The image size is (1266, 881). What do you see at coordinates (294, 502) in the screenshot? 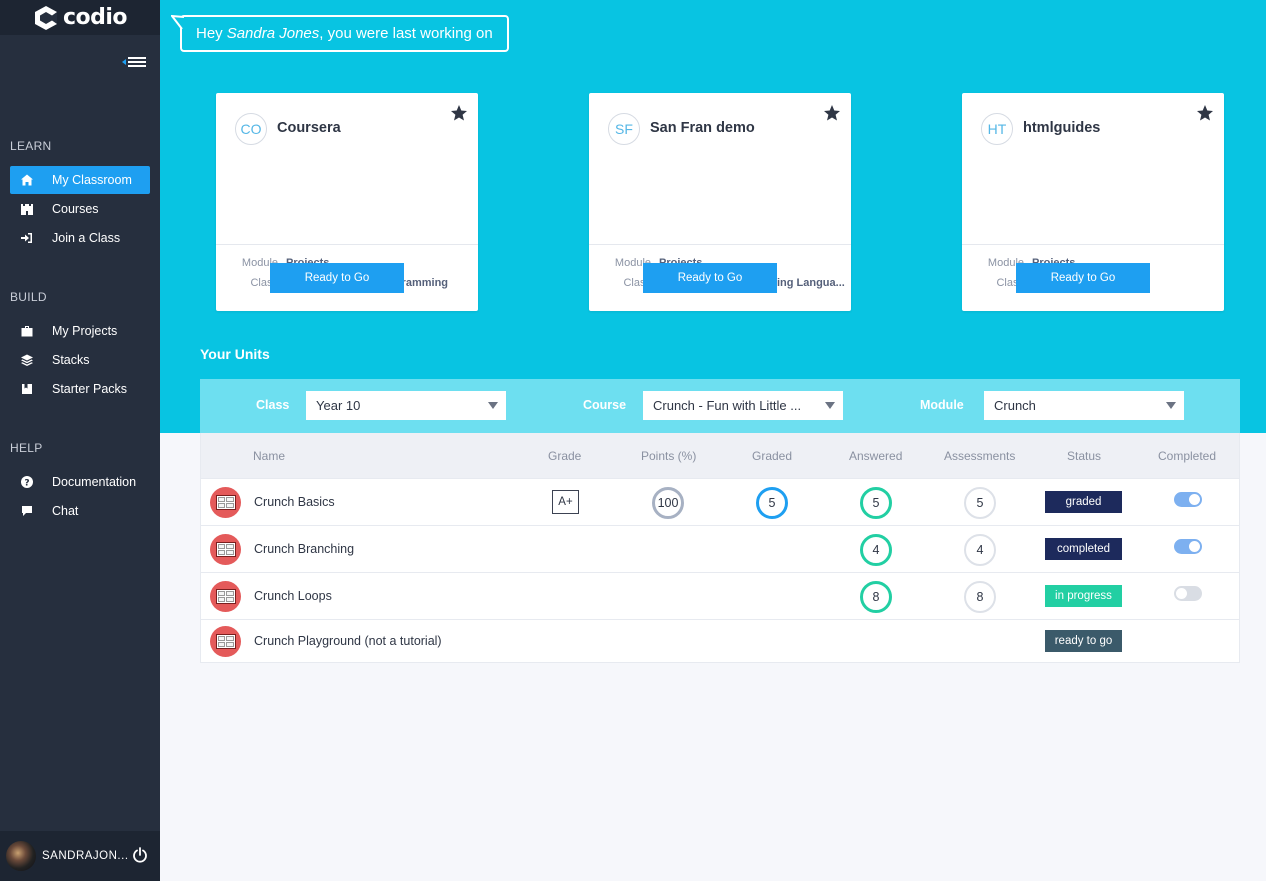
I see `unit-name: Crunch Basics` at bounding box center [294, 502].